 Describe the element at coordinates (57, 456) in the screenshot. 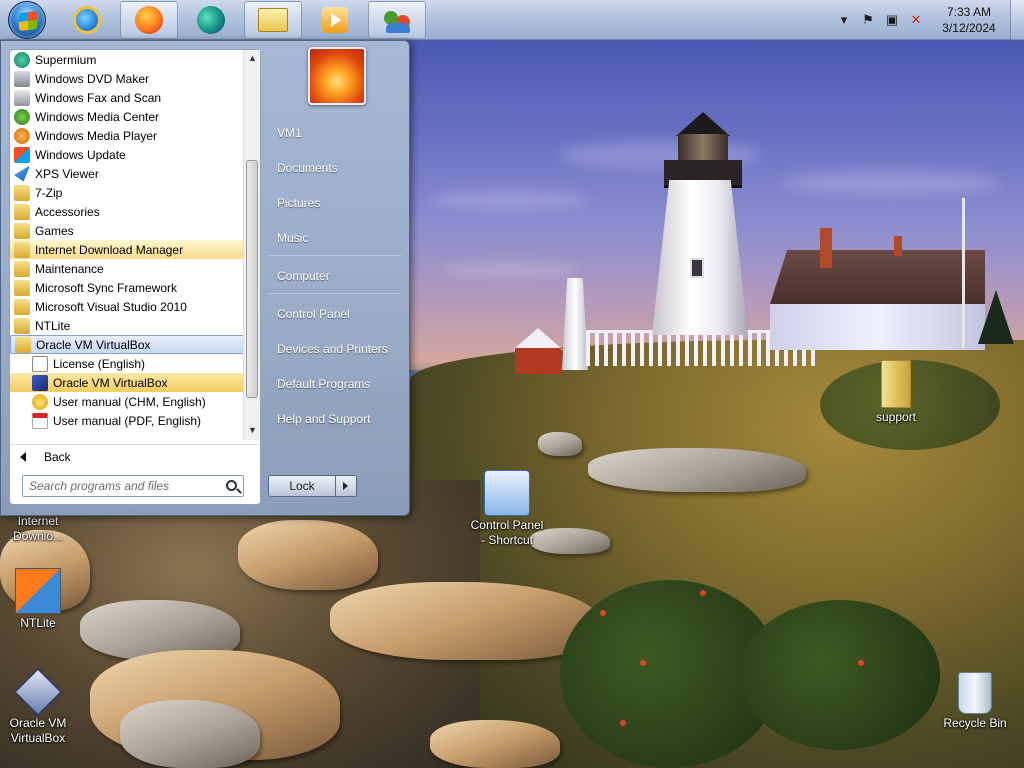

I see `back-label: Back` at that location.